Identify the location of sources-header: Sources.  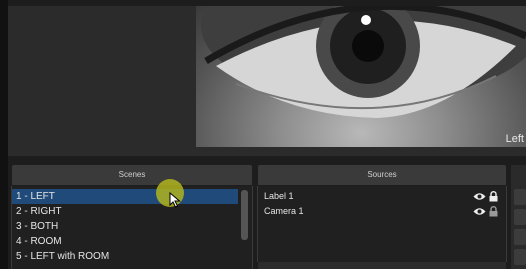
(382, 175).